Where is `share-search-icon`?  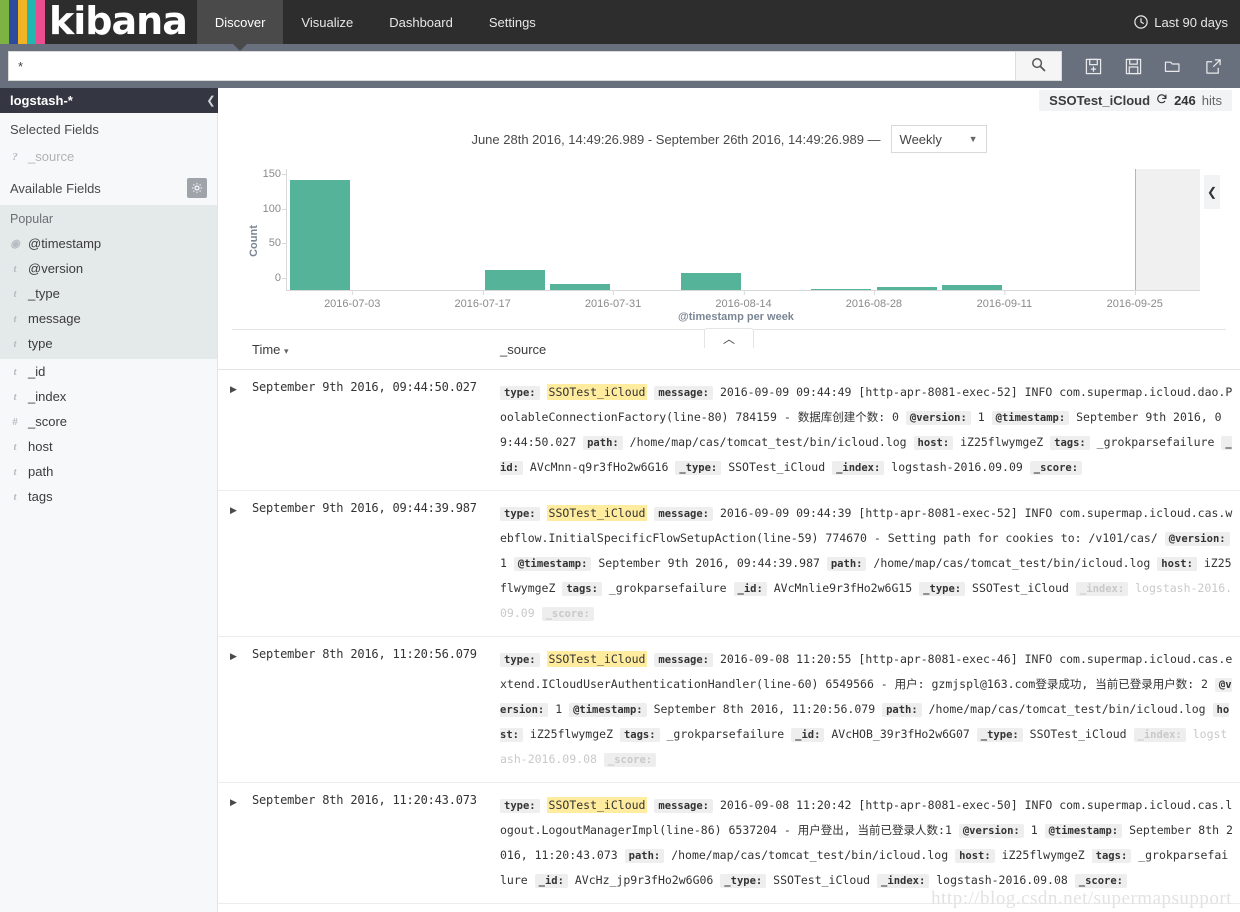
share-search-icon is located at coordinates (1213, 66).